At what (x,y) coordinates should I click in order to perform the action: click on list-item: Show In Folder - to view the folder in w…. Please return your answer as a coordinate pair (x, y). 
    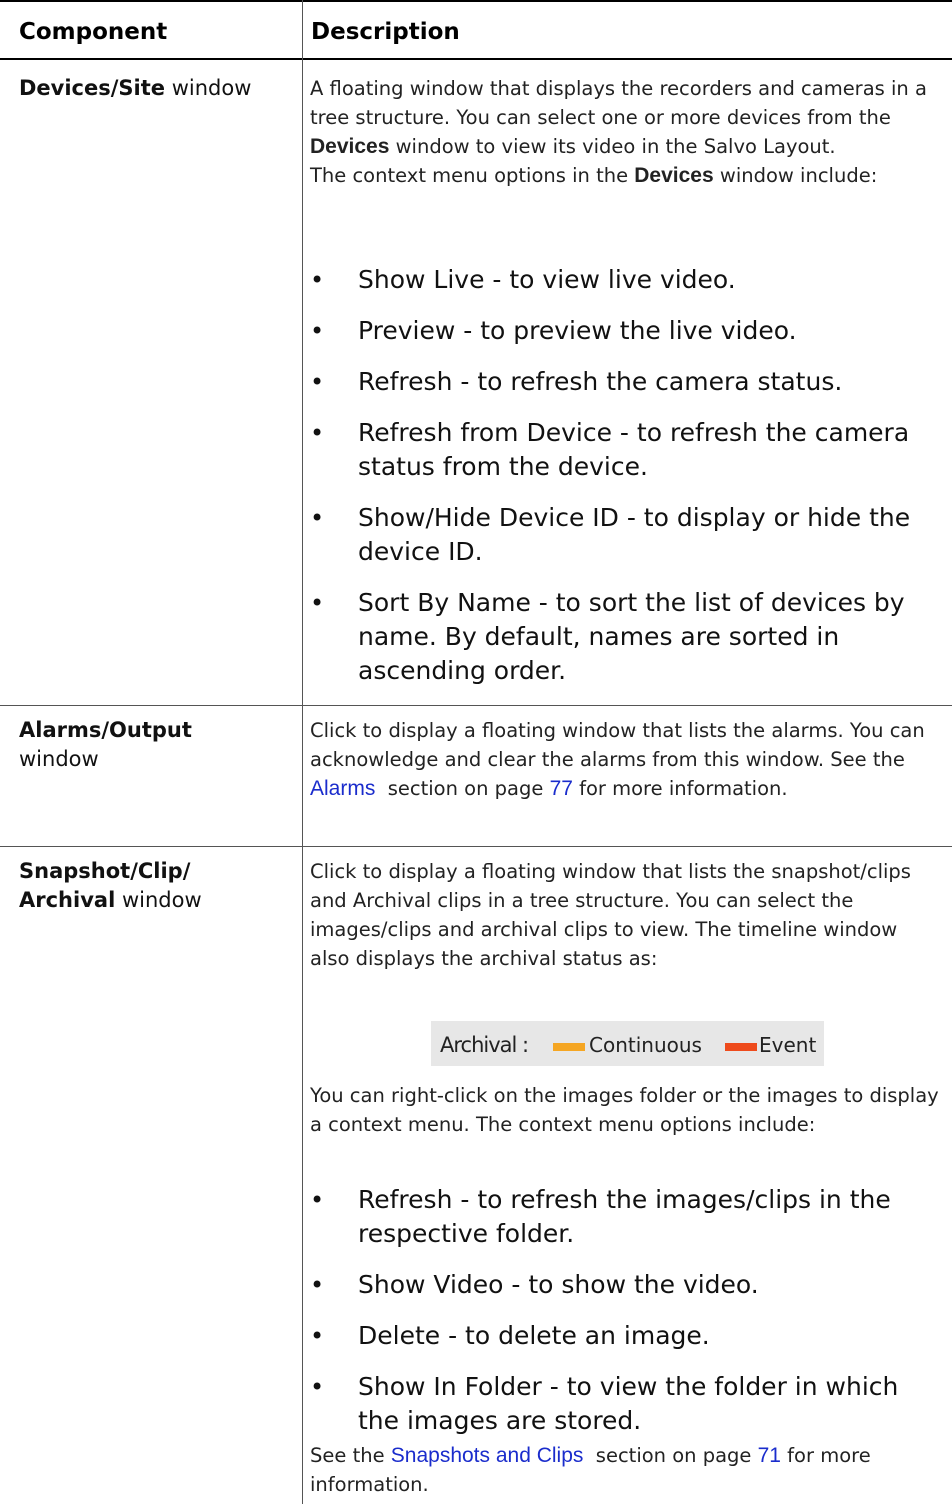
    Looking at the image, I should click on (620, 1404).